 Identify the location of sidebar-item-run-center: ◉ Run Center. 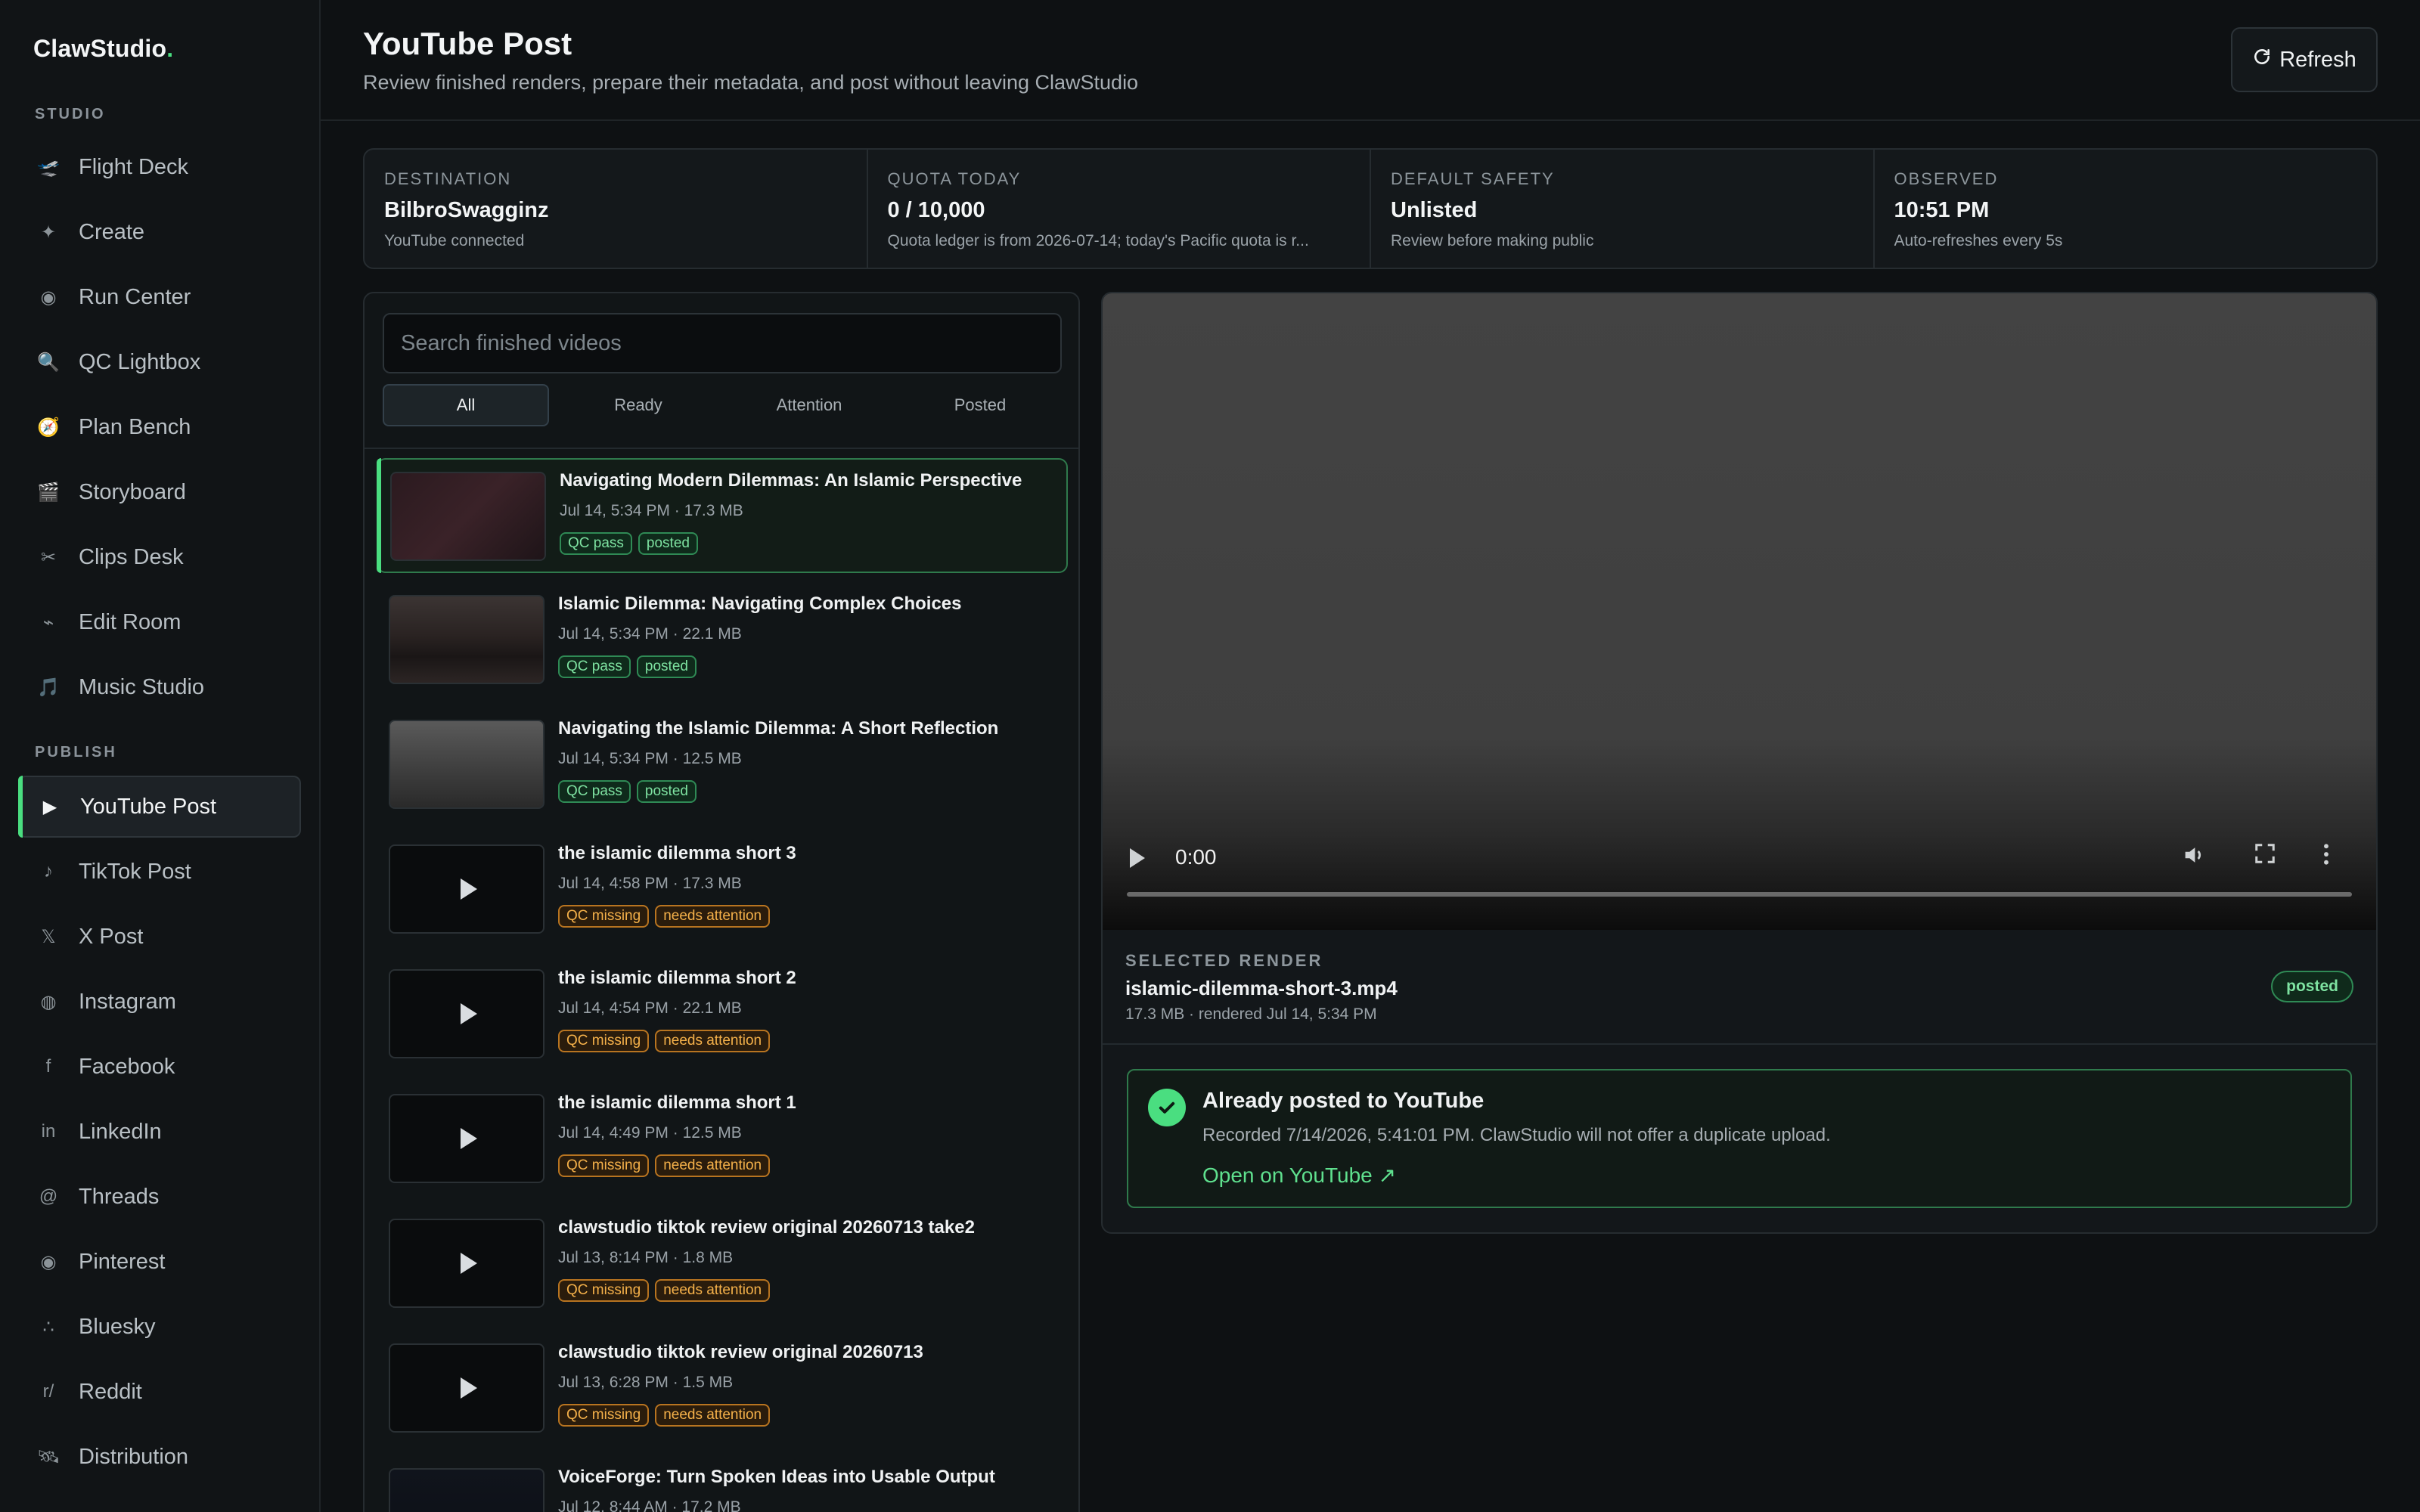
(159, 297).